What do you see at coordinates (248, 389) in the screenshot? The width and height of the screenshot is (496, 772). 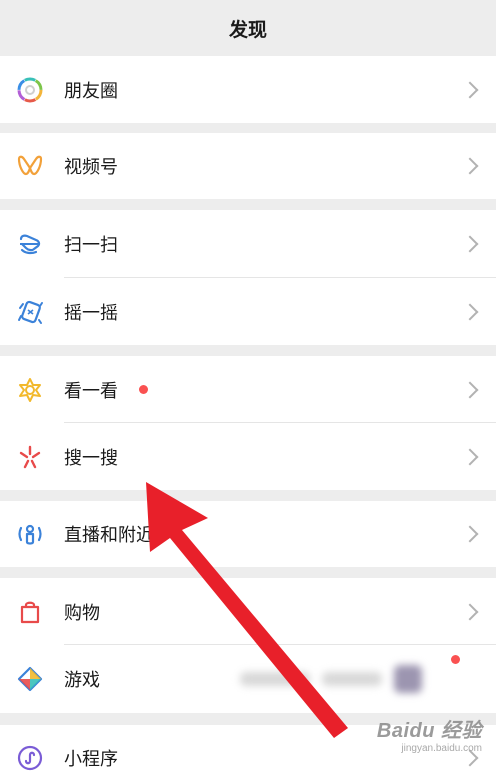 I see `menu-item-top-stories: 看一看` at bounding box center [248, 389].